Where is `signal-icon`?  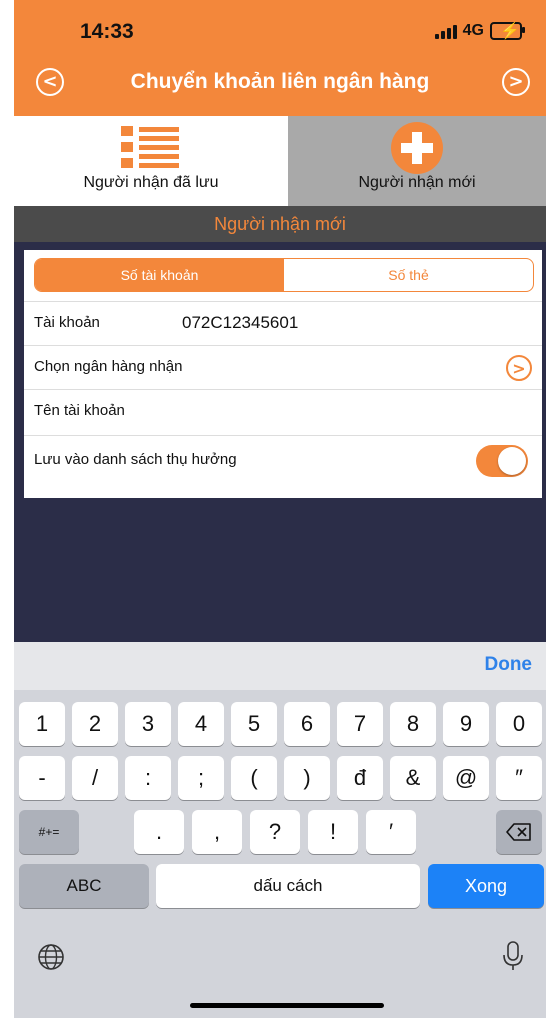 signal-icon is located at coordinates (445, 31).